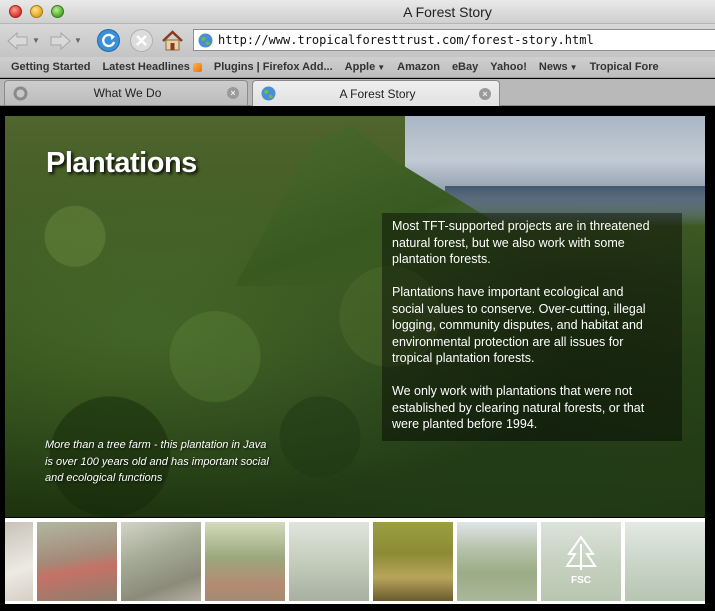 This screenshot has height=611, width=715. I want to click on home-button, so click(173, 40).